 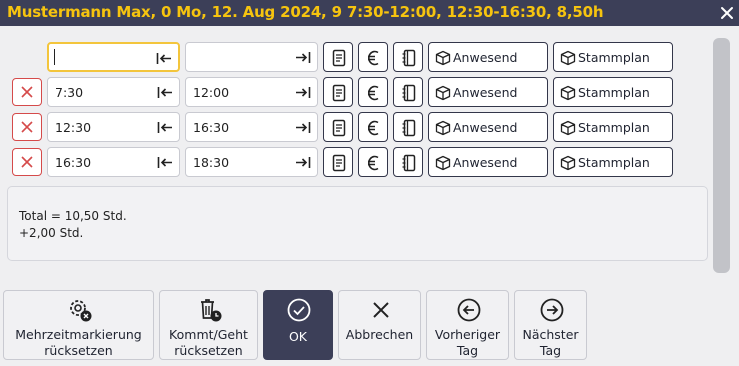 What do you see at coordinates (468, 310) in the screenshot?
I see `arrow-left-circle-icon` at bounding box center [468, 310].